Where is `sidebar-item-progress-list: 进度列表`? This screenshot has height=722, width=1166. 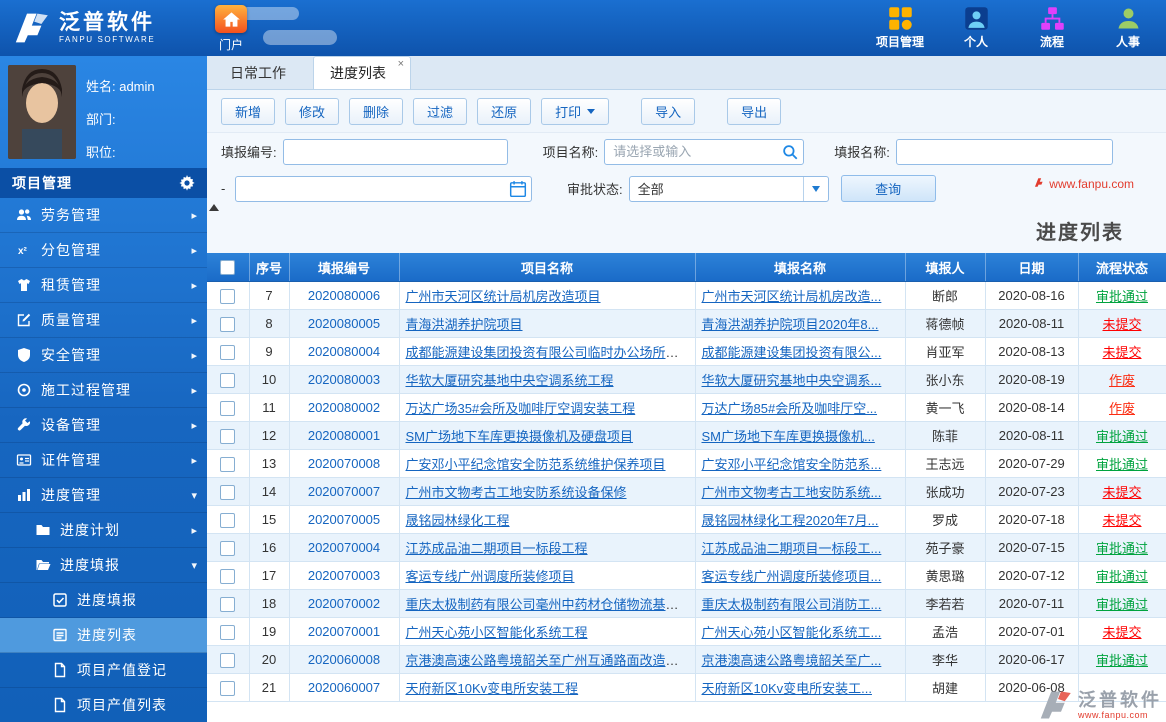
sidebar-item-progress-list: 进度列表 is located at coordinates (103, 635).